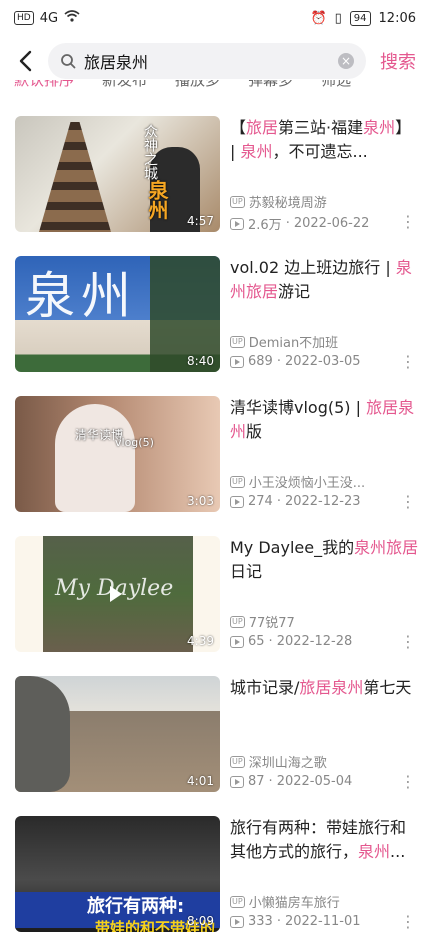 The image size is (430, 948). What do you see at coordinates (360, 18) in the screenshot?
I see `battery-icon: 94` at bounding box center [360, 18].